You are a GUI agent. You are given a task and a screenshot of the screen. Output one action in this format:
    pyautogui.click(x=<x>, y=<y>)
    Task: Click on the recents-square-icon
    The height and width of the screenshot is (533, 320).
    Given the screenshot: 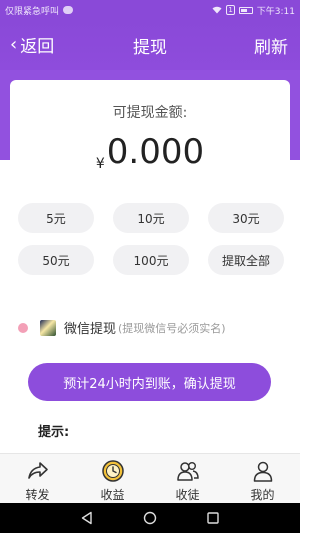 What is the action you would take?
    pyautogui.click(x=213, y=518)
    